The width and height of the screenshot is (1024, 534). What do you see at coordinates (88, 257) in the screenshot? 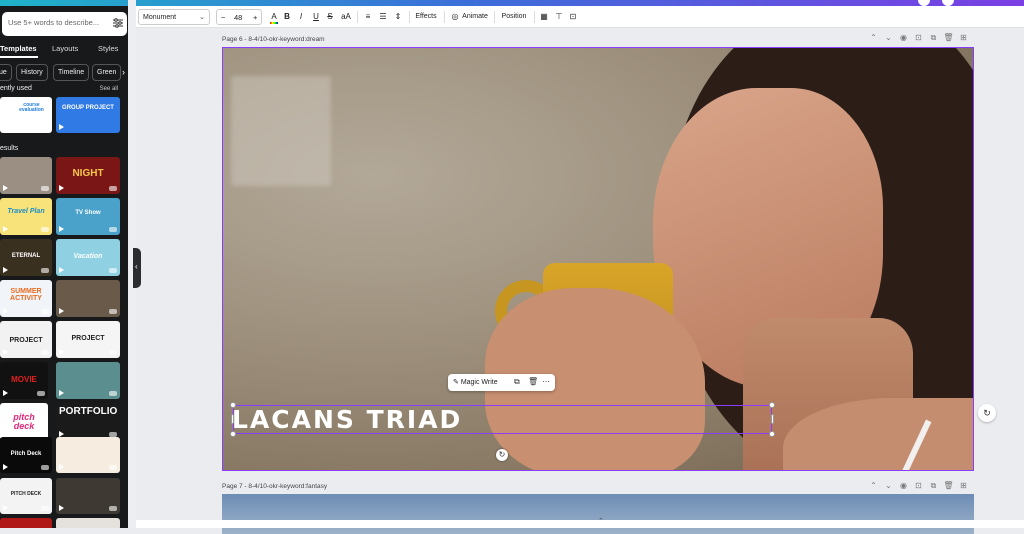
I see `template-thumbnail: Vacation` at bounding box center [88, 257].